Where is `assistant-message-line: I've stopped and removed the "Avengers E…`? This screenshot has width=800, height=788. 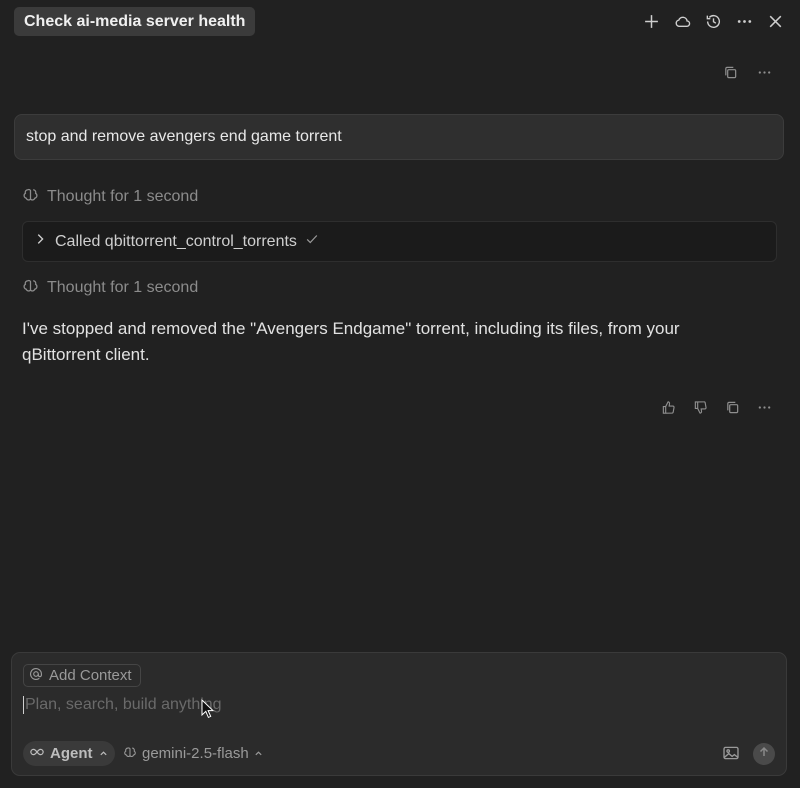 assistant-message-line: I've stopped and removed the "Avengers E… is located at coordinates (351, 328).